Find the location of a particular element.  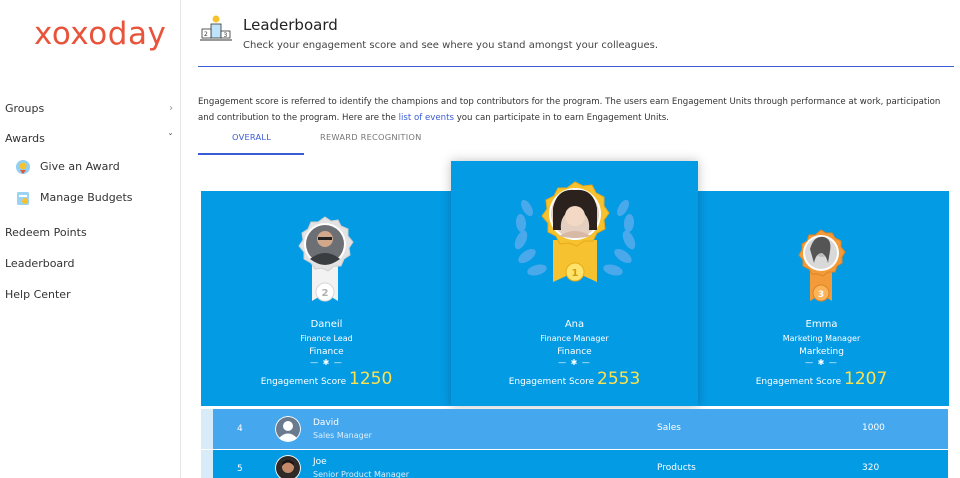

winner-role: Marketing Manager is located at coordinates (821, 338).